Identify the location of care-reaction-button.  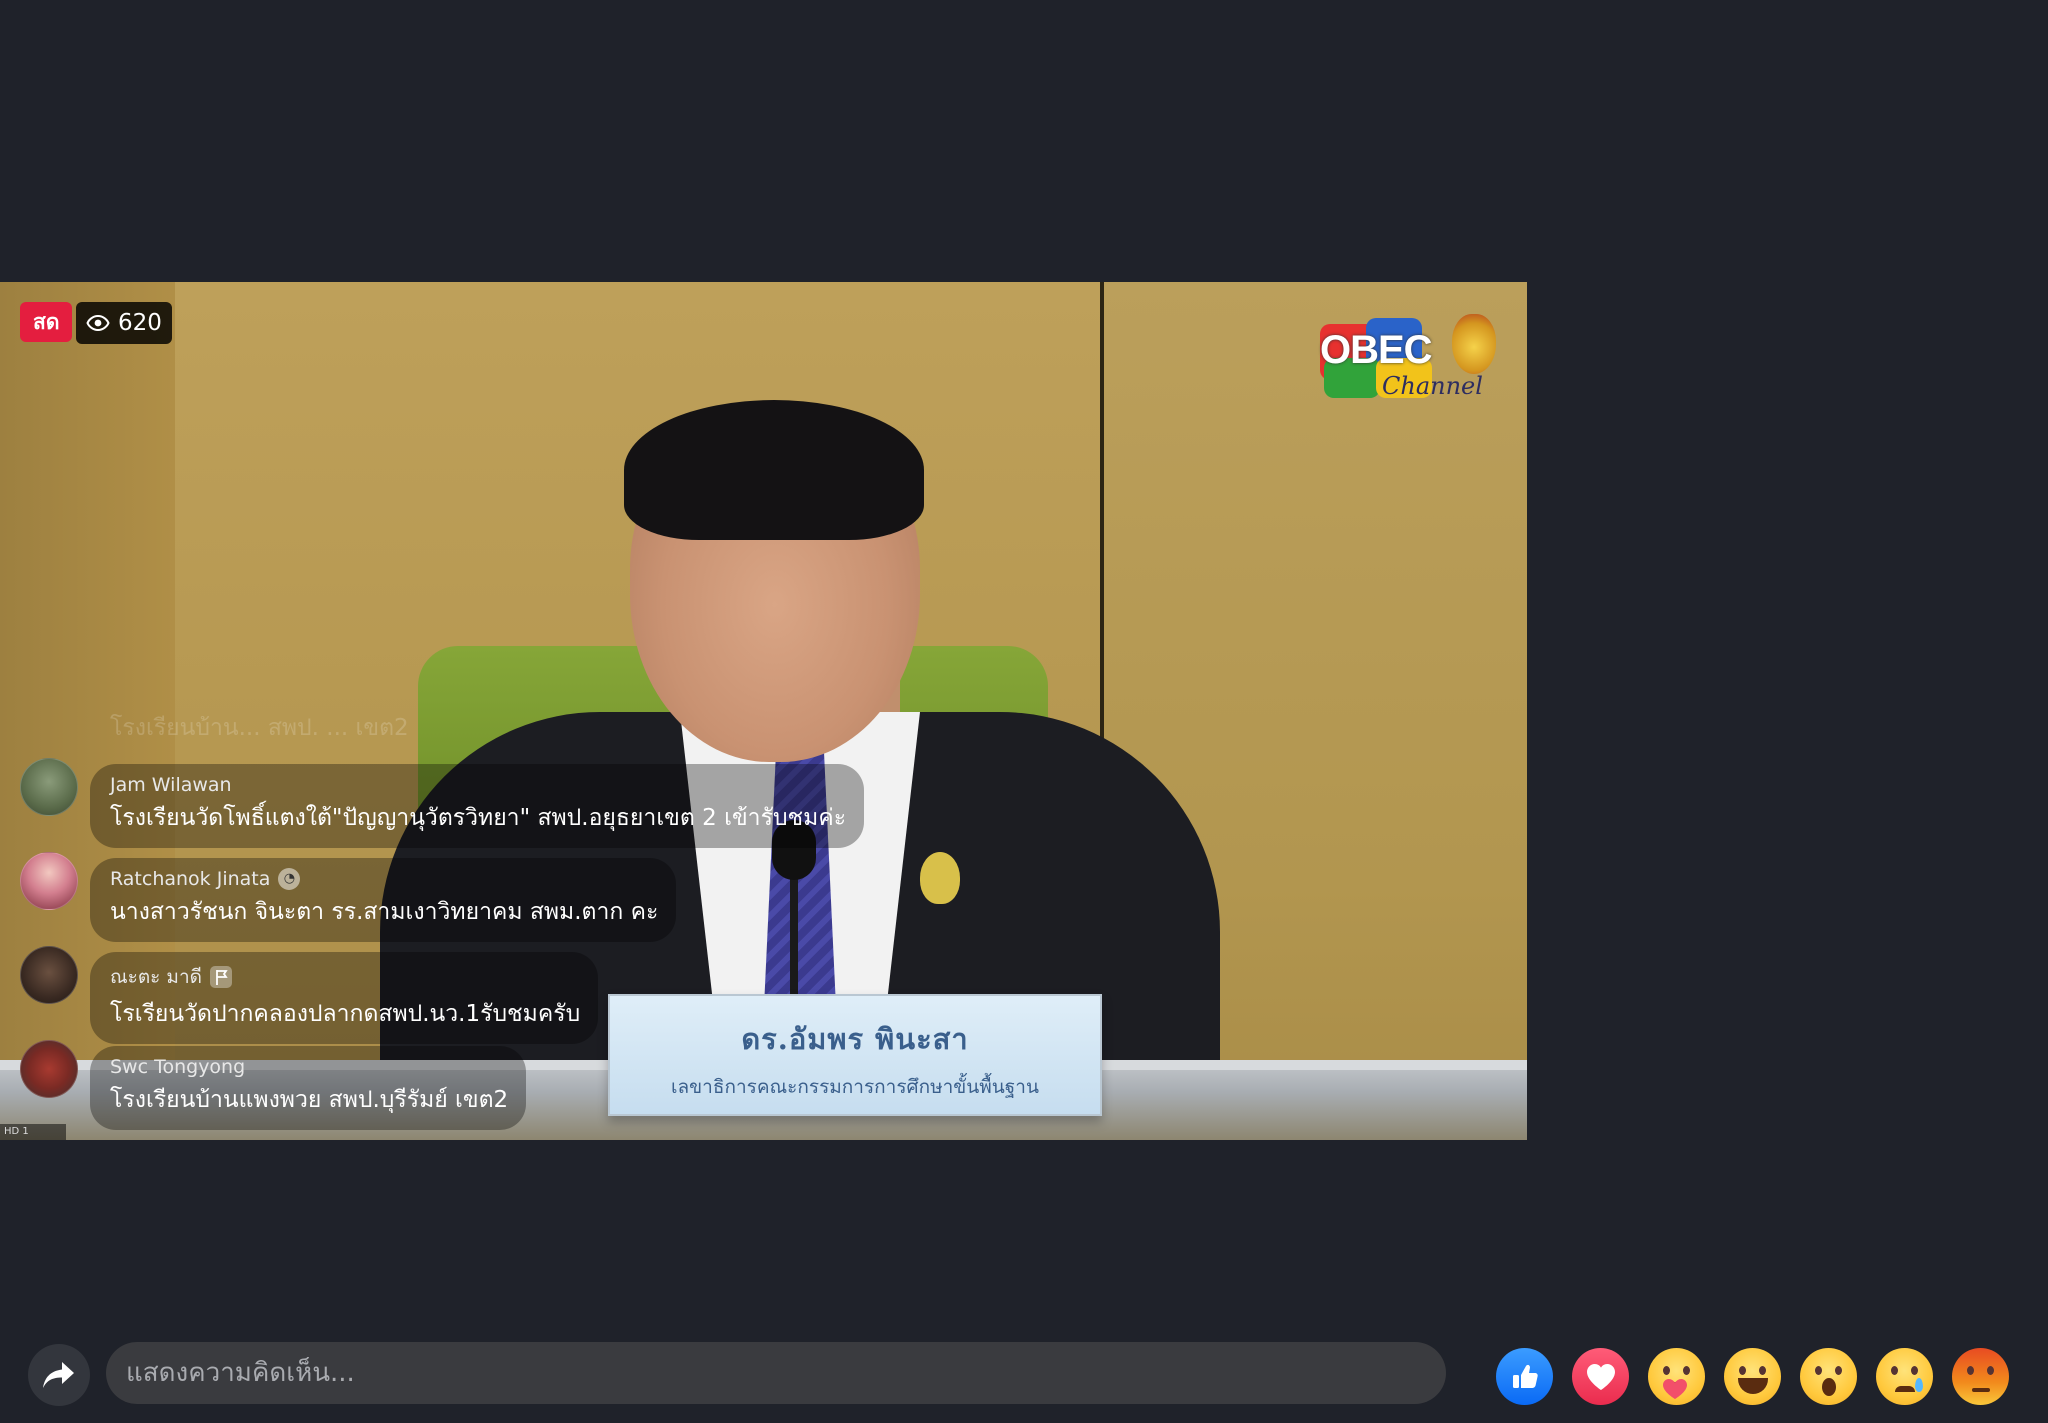
(1676, 1376).